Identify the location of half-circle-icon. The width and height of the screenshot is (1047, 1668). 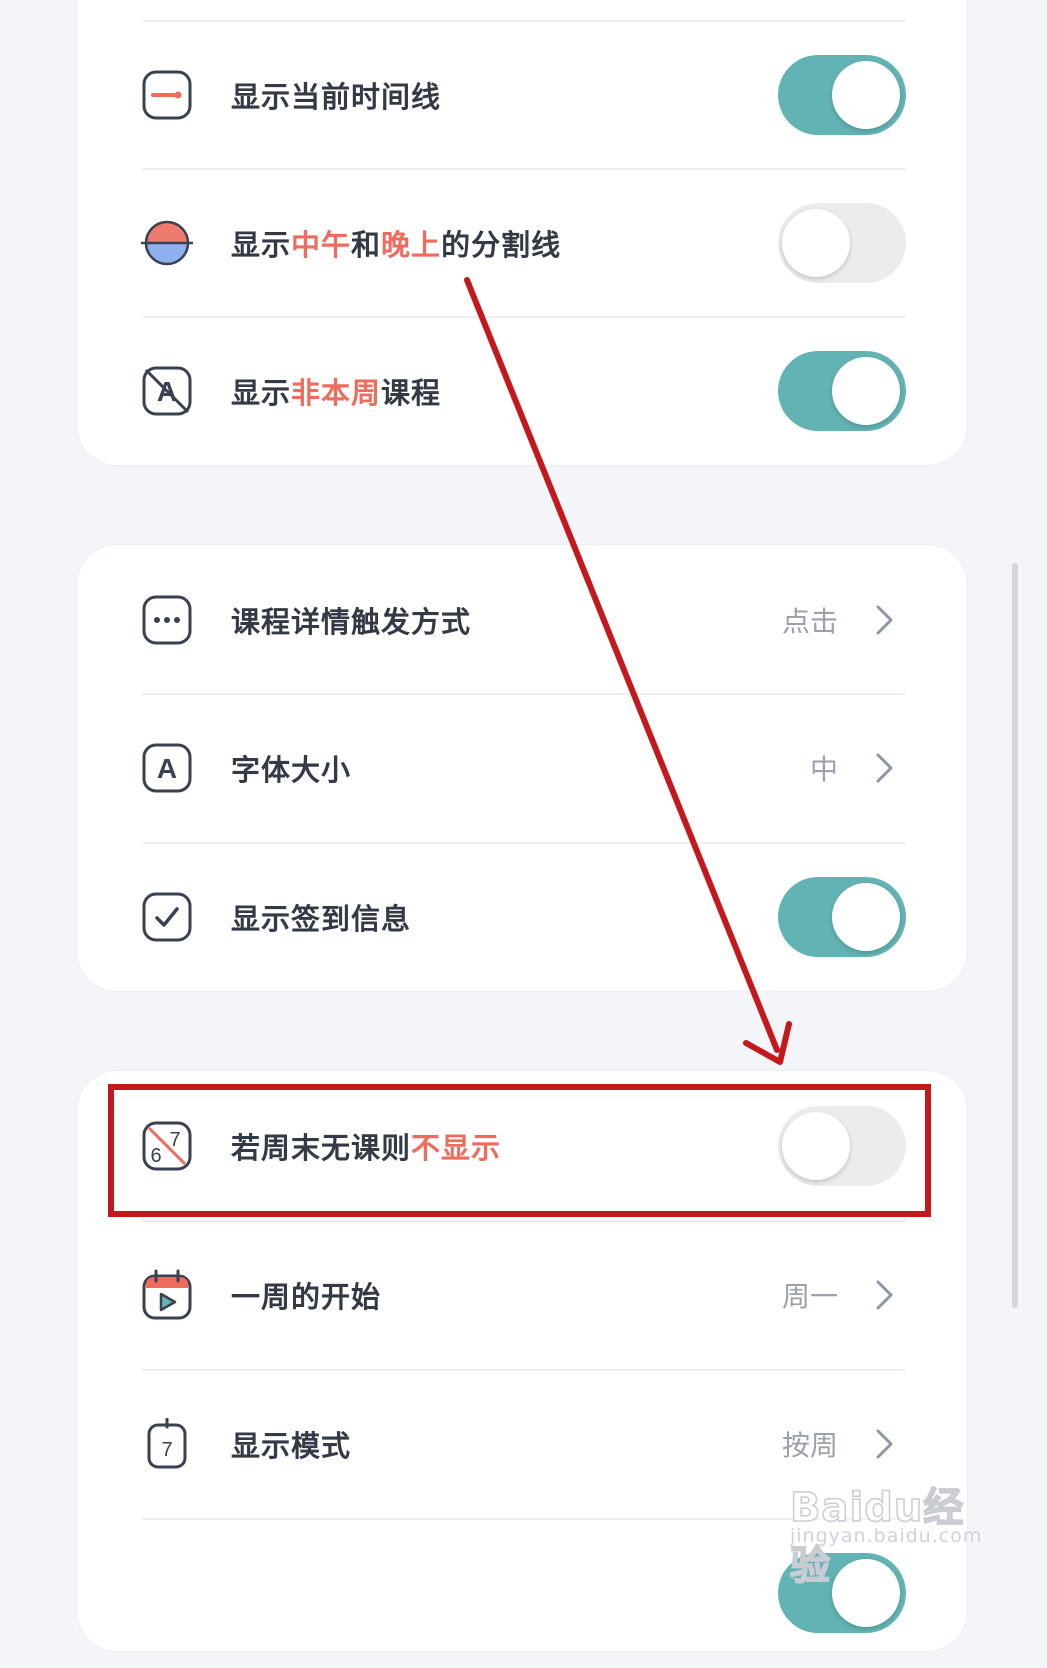
(167, 243).